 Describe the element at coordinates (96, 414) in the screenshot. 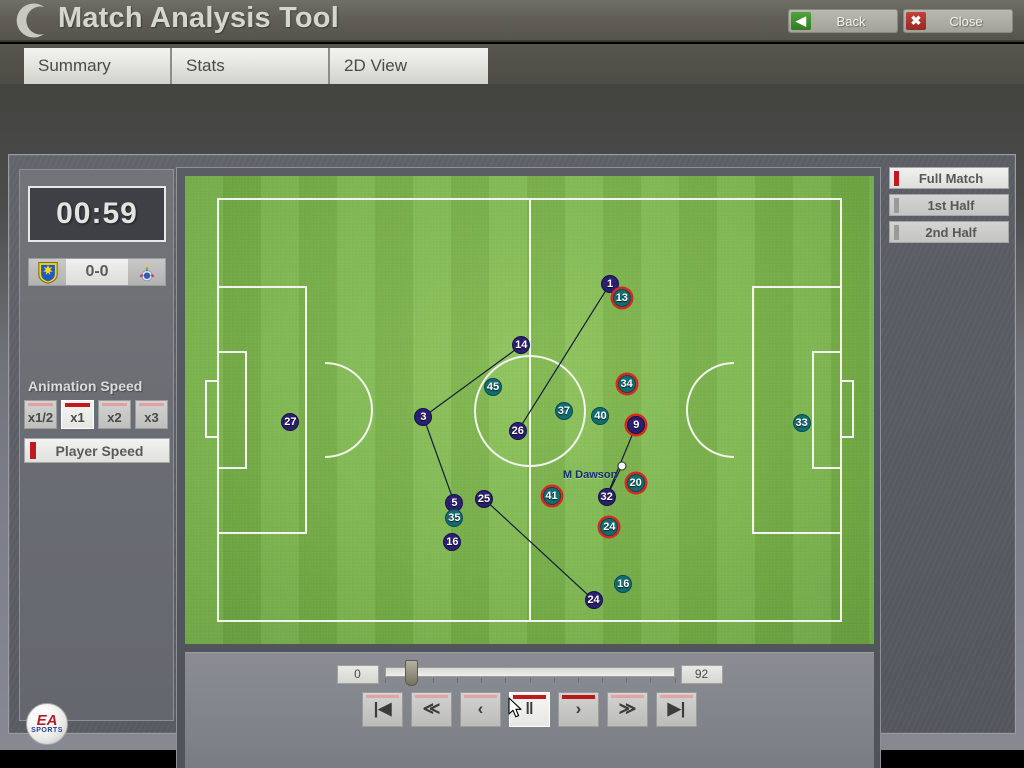

I see `animation-speed-group: x1/2 x1 x2 x3` at that location.